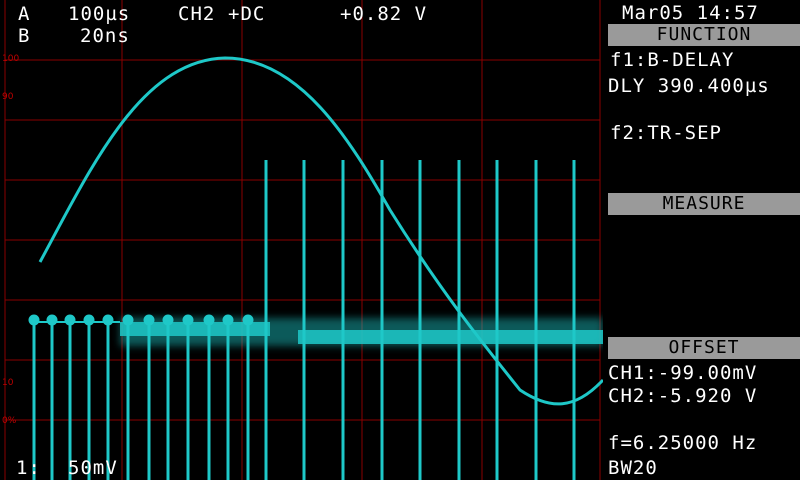  What do you see at coordinates (247, 14) in the screenshot?
I see `coupling: +DC` at bounding box center [247, 14].